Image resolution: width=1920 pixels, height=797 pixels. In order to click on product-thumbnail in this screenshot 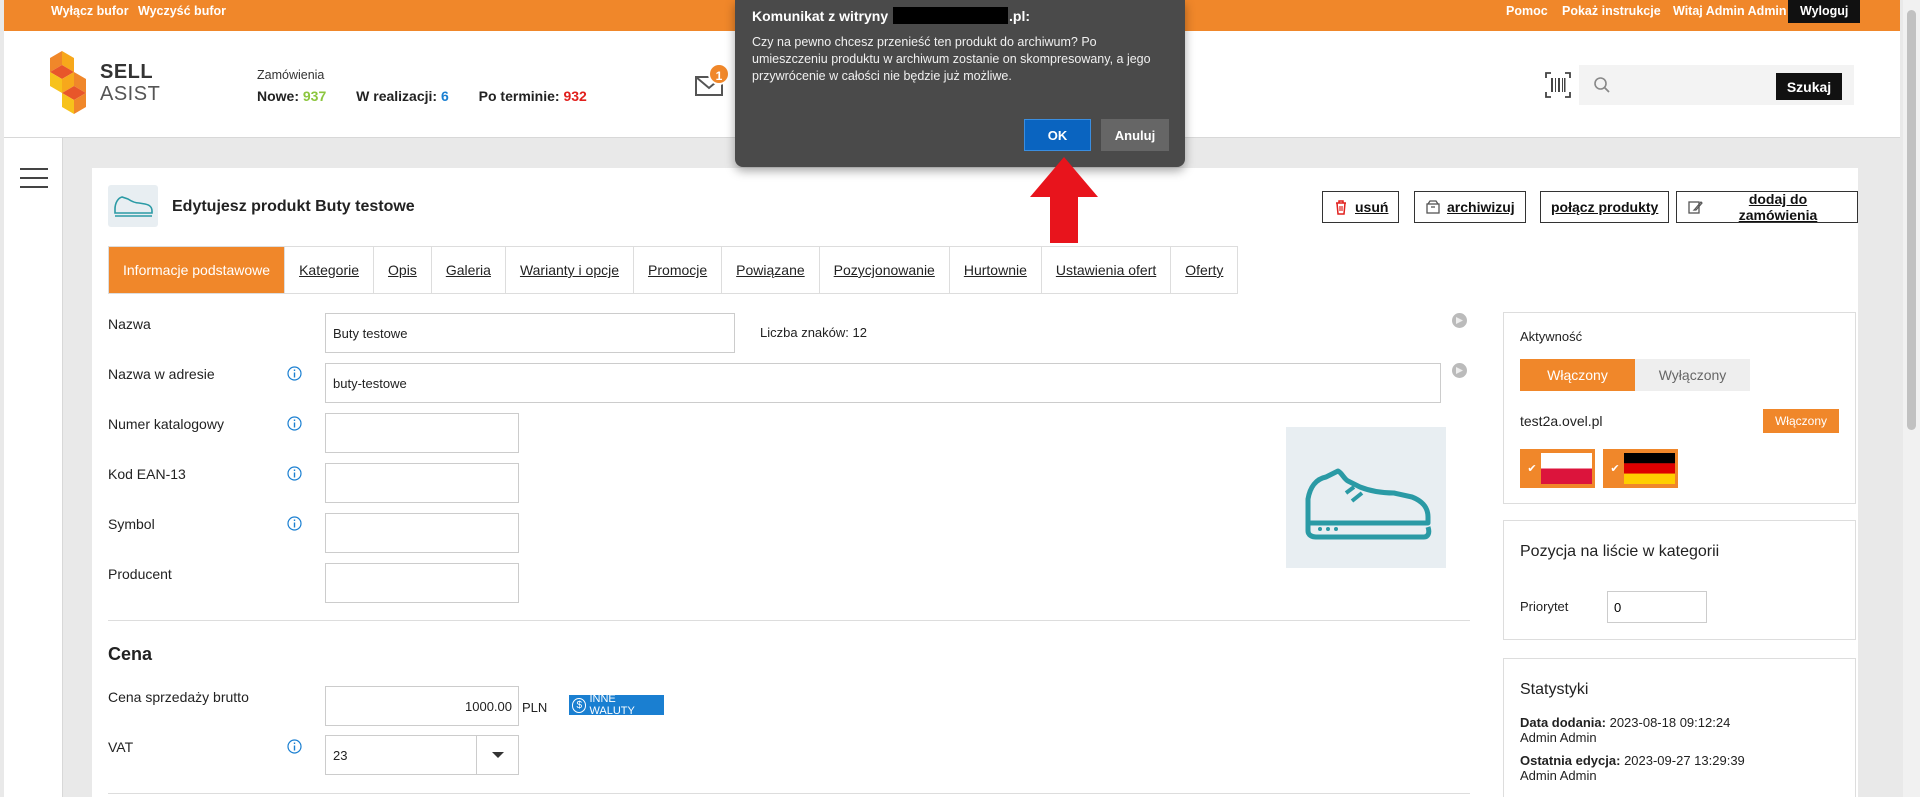, I will do `click(133, 206)`.